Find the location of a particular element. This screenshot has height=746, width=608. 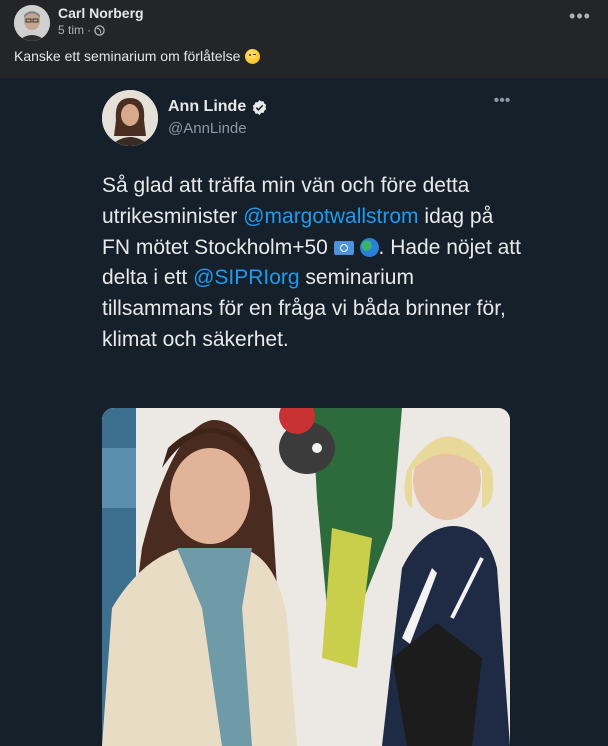

tweet-ellipsis-icon: ••• is located at coordinates (502, 100).